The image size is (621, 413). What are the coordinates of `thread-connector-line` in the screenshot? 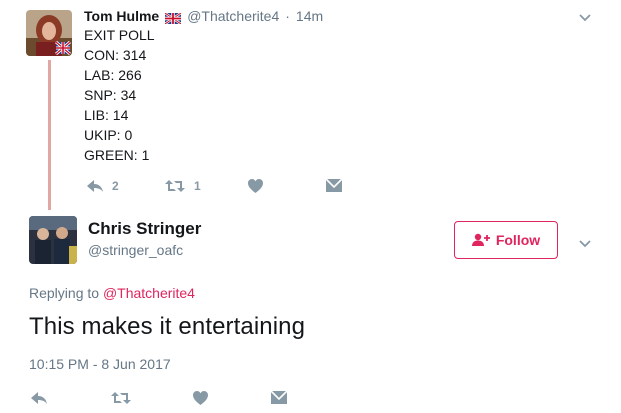 It's located at (49, 135).